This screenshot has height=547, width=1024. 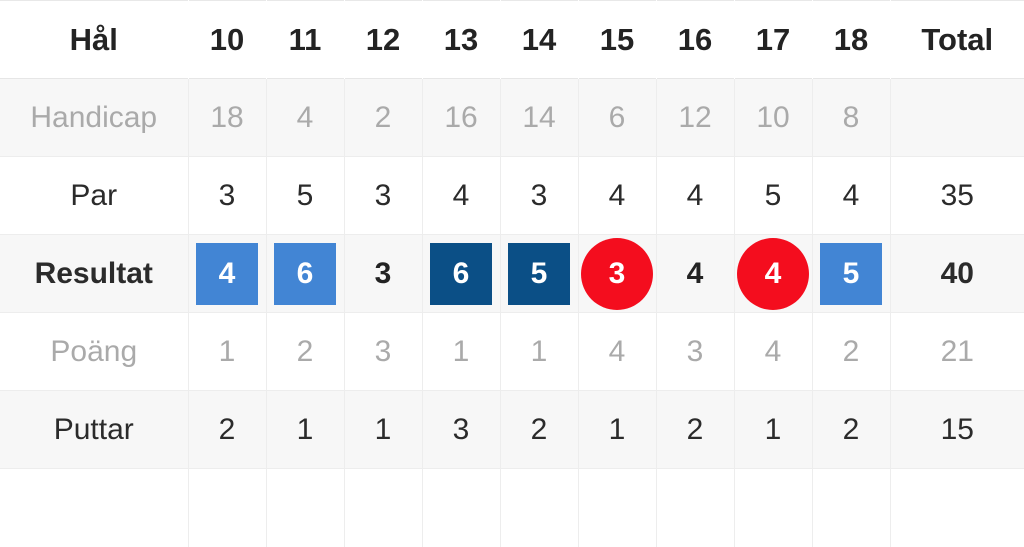 I want to click on row-label-resultat: Resultat, so click(x=94, y=273).